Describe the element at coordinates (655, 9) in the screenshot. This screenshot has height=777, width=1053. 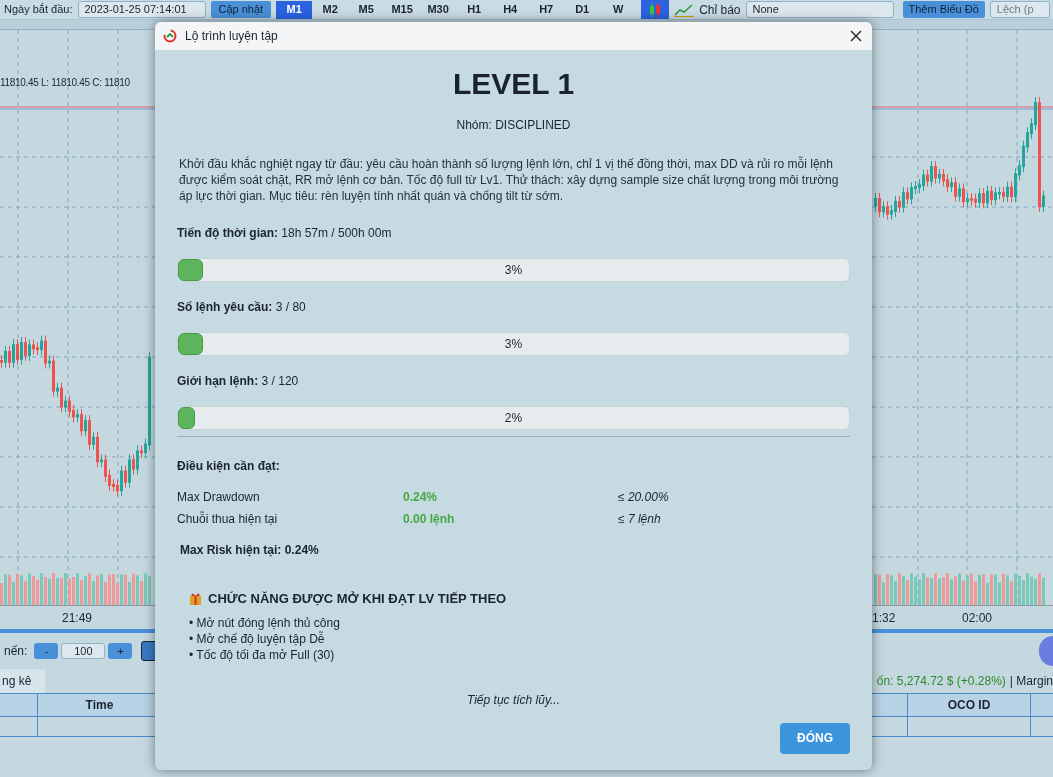
I see `candlestick-chart-button` at that location.